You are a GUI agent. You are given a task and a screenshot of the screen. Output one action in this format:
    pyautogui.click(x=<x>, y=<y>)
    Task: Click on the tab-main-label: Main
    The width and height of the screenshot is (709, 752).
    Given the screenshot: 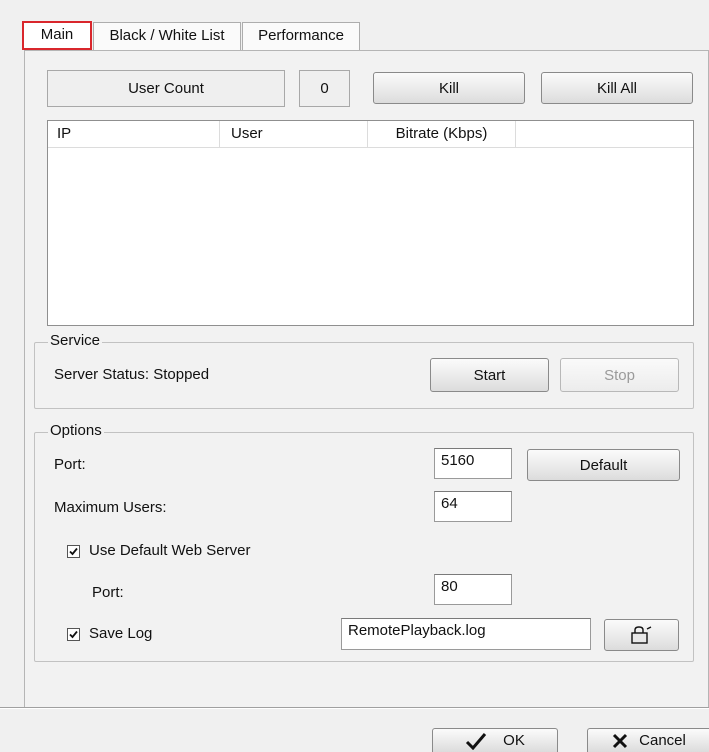 What is the action you would take?
    pyautogui.click(x=57, y=34)
    